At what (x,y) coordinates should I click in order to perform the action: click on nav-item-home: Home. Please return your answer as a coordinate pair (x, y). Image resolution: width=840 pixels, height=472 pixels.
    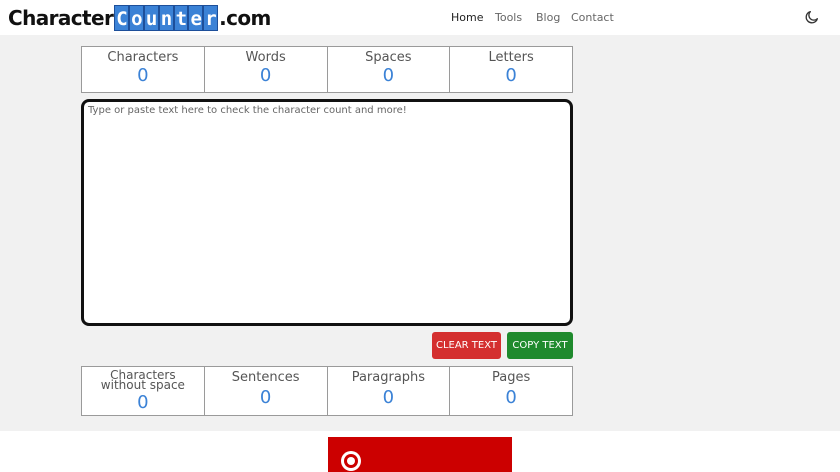
    Looking at the image, I should click on (467, 17).